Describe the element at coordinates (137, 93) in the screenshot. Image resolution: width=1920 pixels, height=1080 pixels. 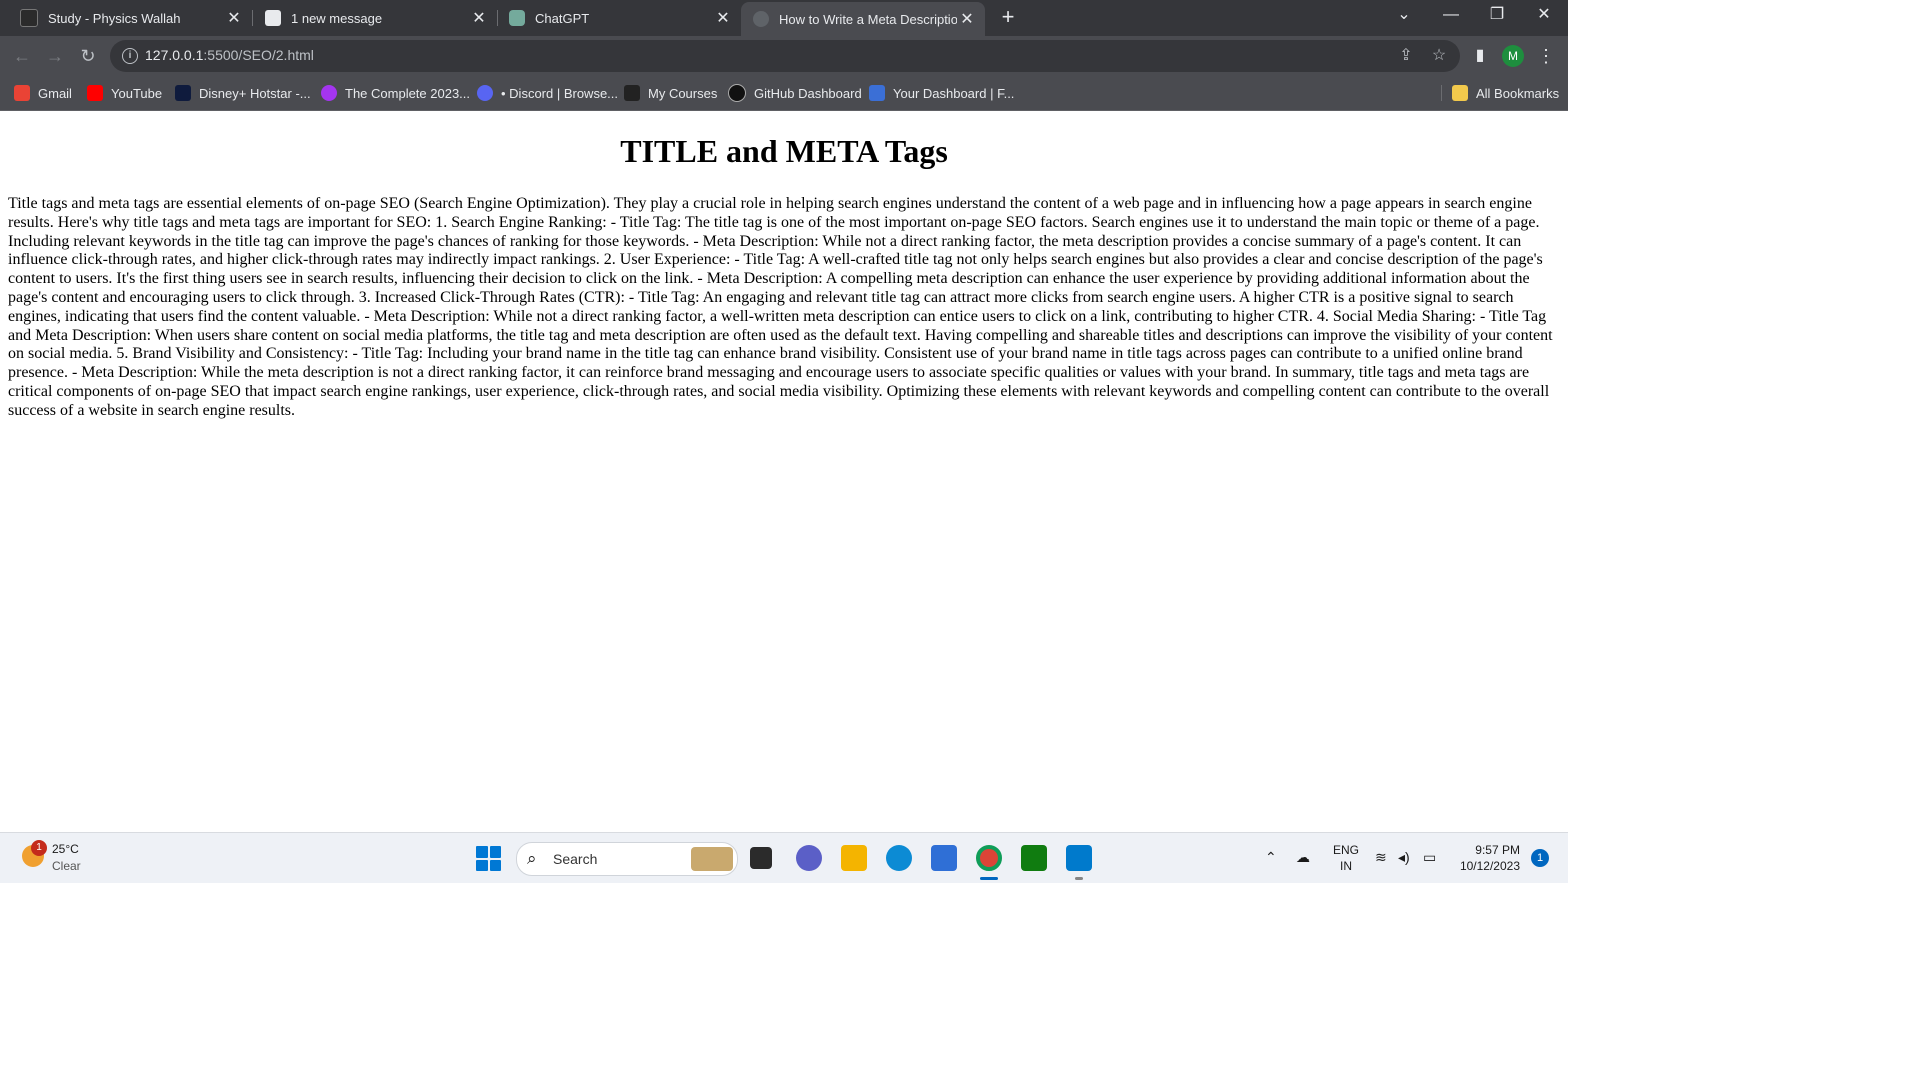
I see `bookmark-label: YouTube` at that location.